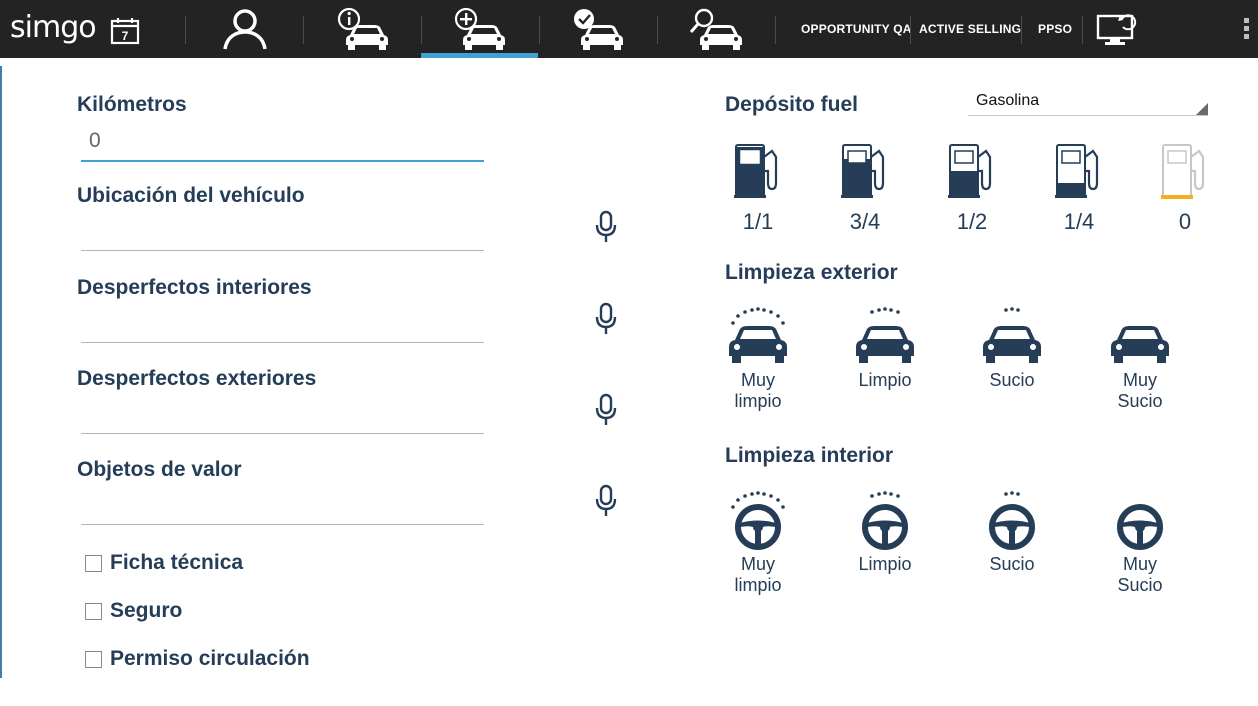 Image resolution: width=1258 pixels, height=706 pixels. I want to click on car-search-icon, so click(715, 29).